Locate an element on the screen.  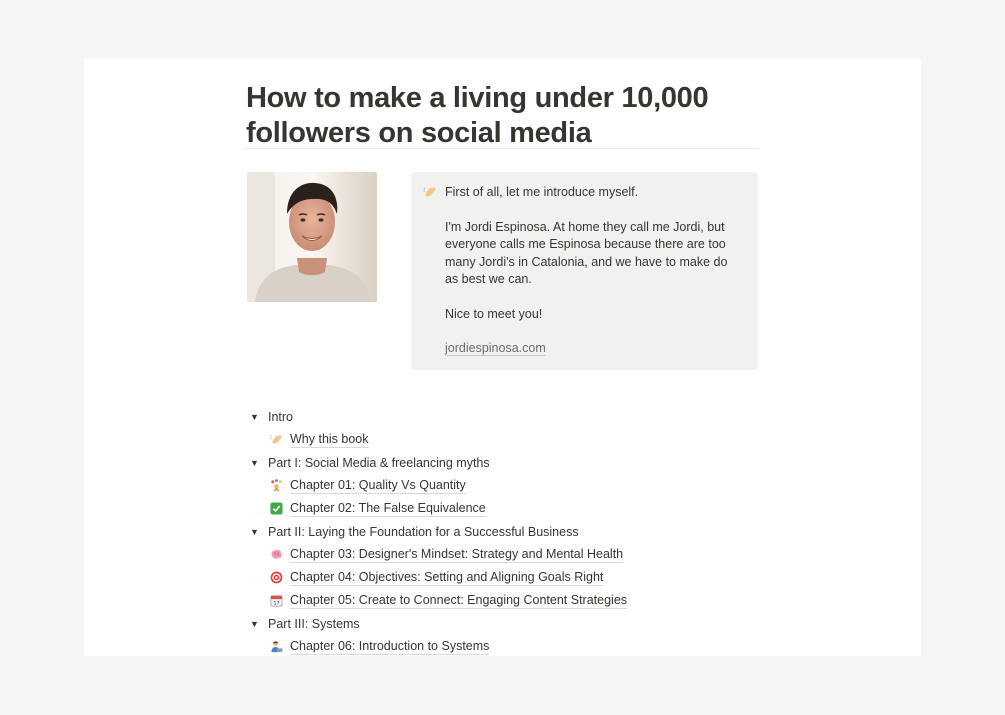
profile-photo-image is located at coordinates (312, 237).